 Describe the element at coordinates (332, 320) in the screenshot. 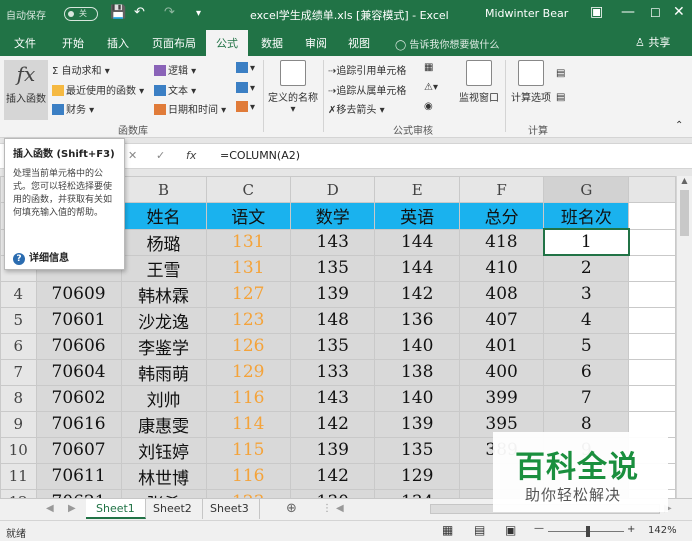

I see `cell-math: 148` at that location.